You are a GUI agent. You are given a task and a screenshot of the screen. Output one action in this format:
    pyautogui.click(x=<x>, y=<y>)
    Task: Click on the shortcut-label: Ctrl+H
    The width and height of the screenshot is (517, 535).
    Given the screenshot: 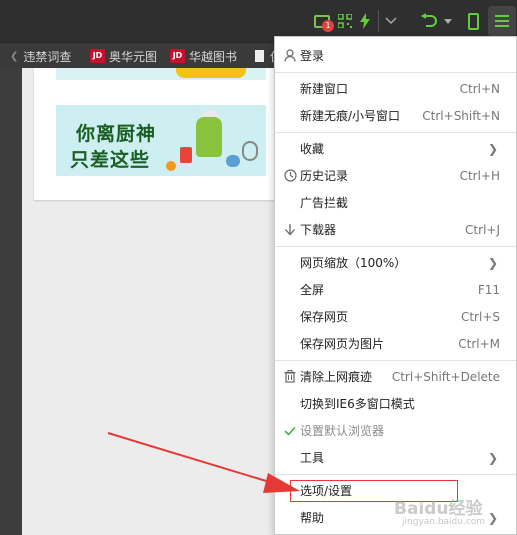 What is the action you would take?
    pyautogui.click(x=479, y=175)
    